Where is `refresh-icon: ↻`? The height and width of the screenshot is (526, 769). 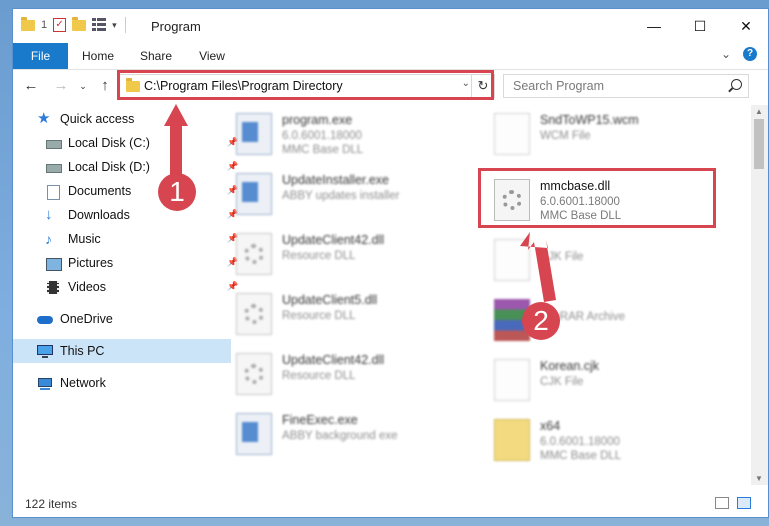 refresh-icon: ↻ is located at coordinates (482, 86).